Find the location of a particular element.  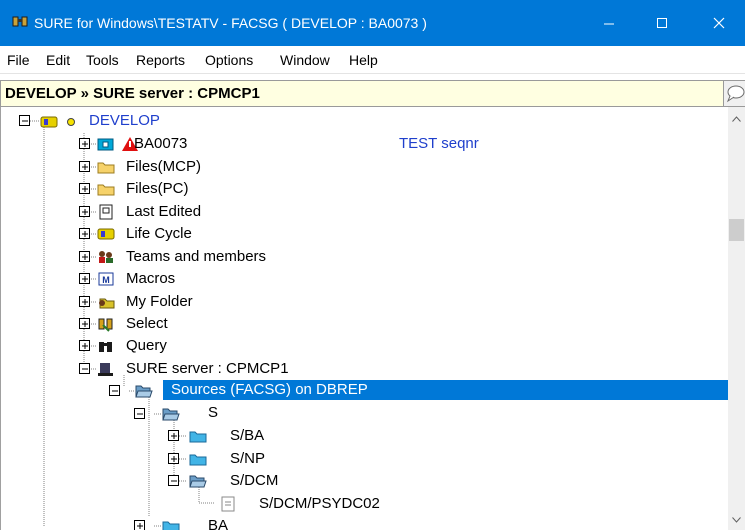

my-folder-icon is located at coordinates (107, 303).